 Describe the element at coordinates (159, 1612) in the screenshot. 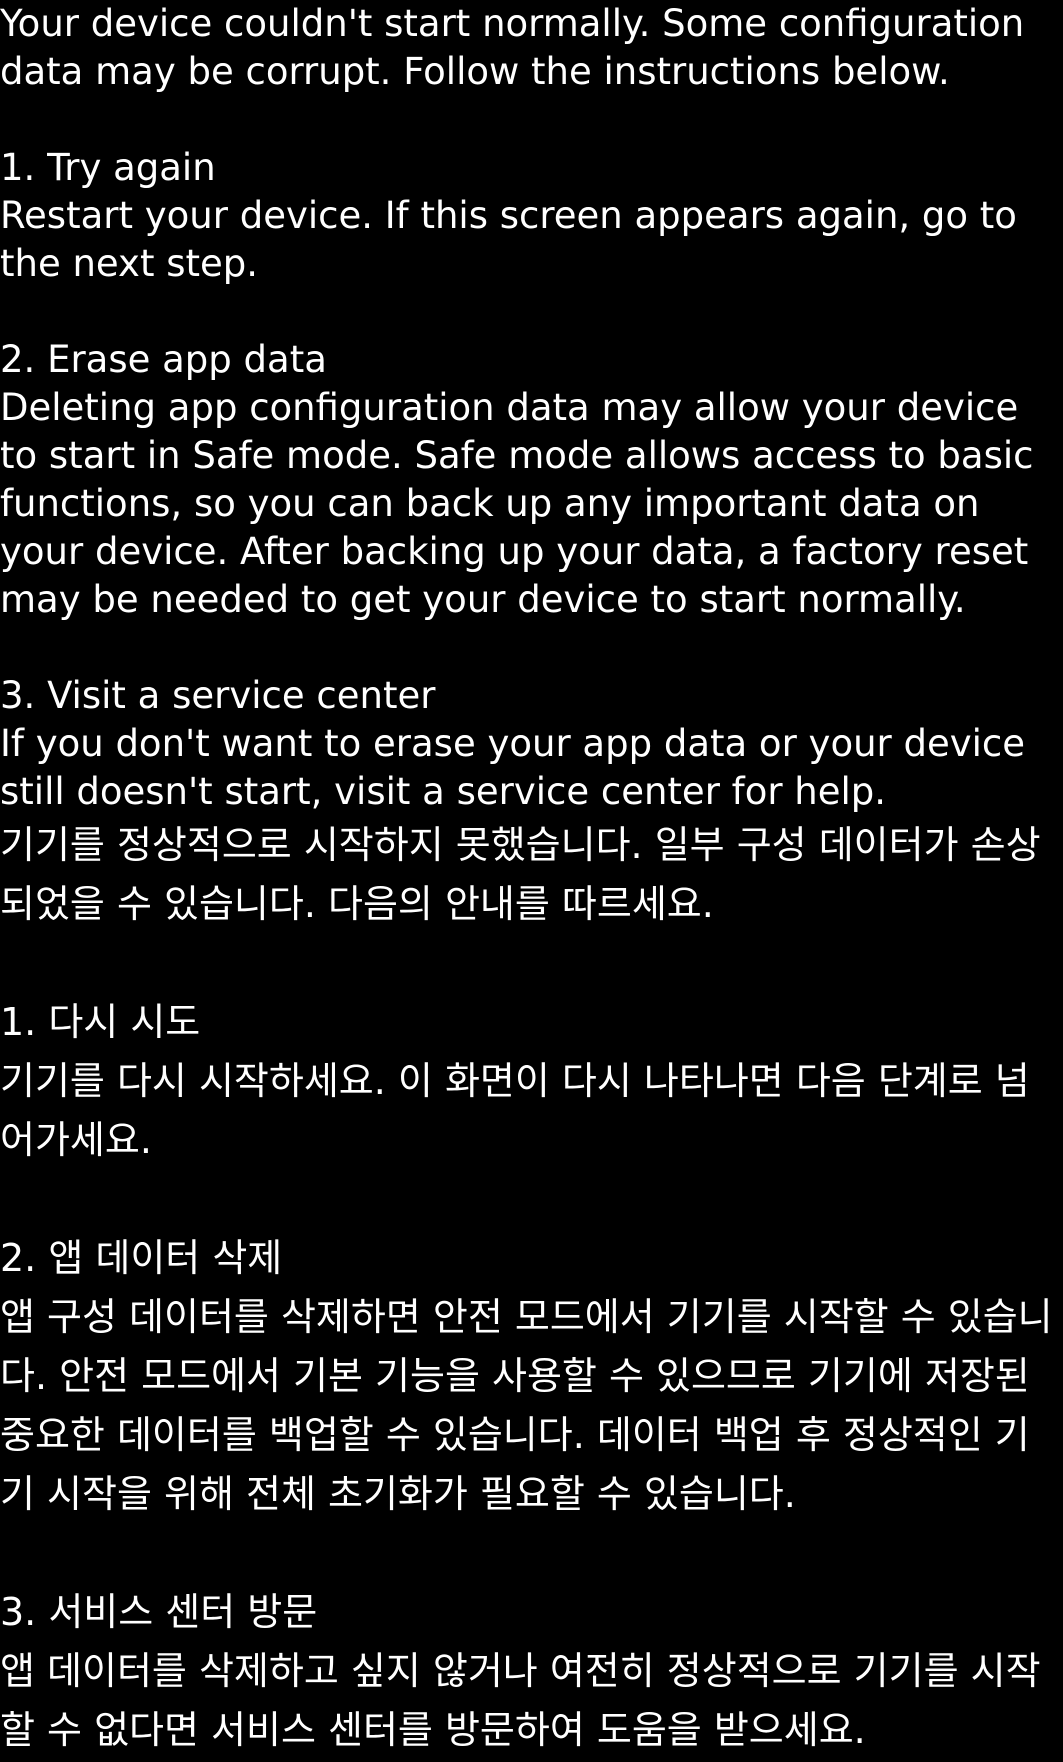

I see `korean-step-3-title: 3. 서비스 센터 방문` at that location.